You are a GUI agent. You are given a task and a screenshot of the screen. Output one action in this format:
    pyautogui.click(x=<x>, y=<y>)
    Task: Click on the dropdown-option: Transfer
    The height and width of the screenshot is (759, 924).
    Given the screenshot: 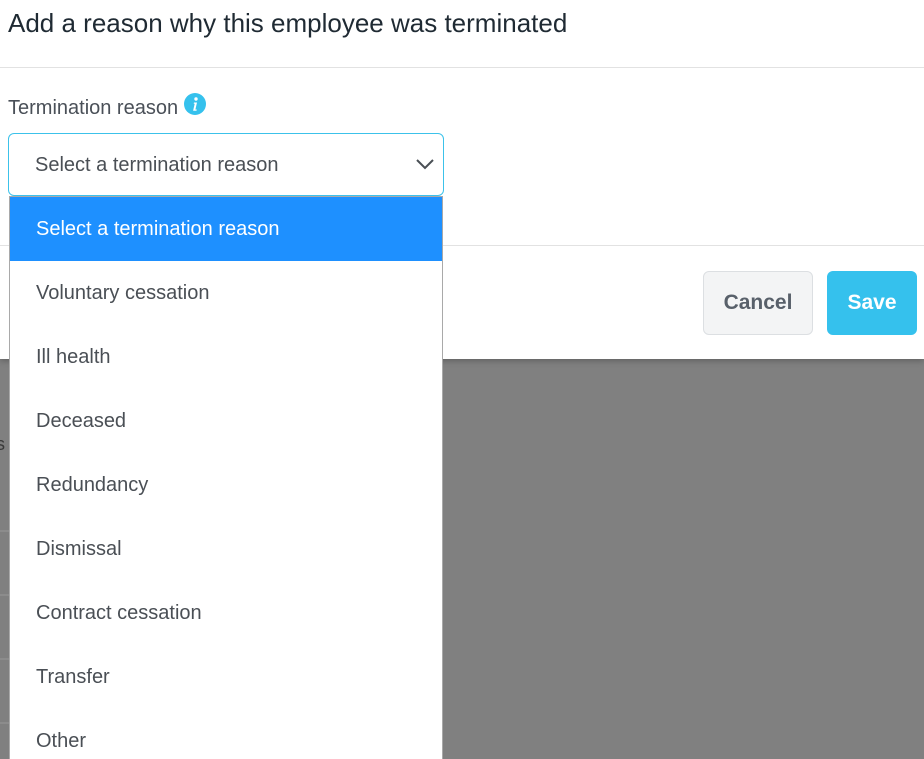 What is the action you would take?
    pyautogui.click(x=226, y=677)
    